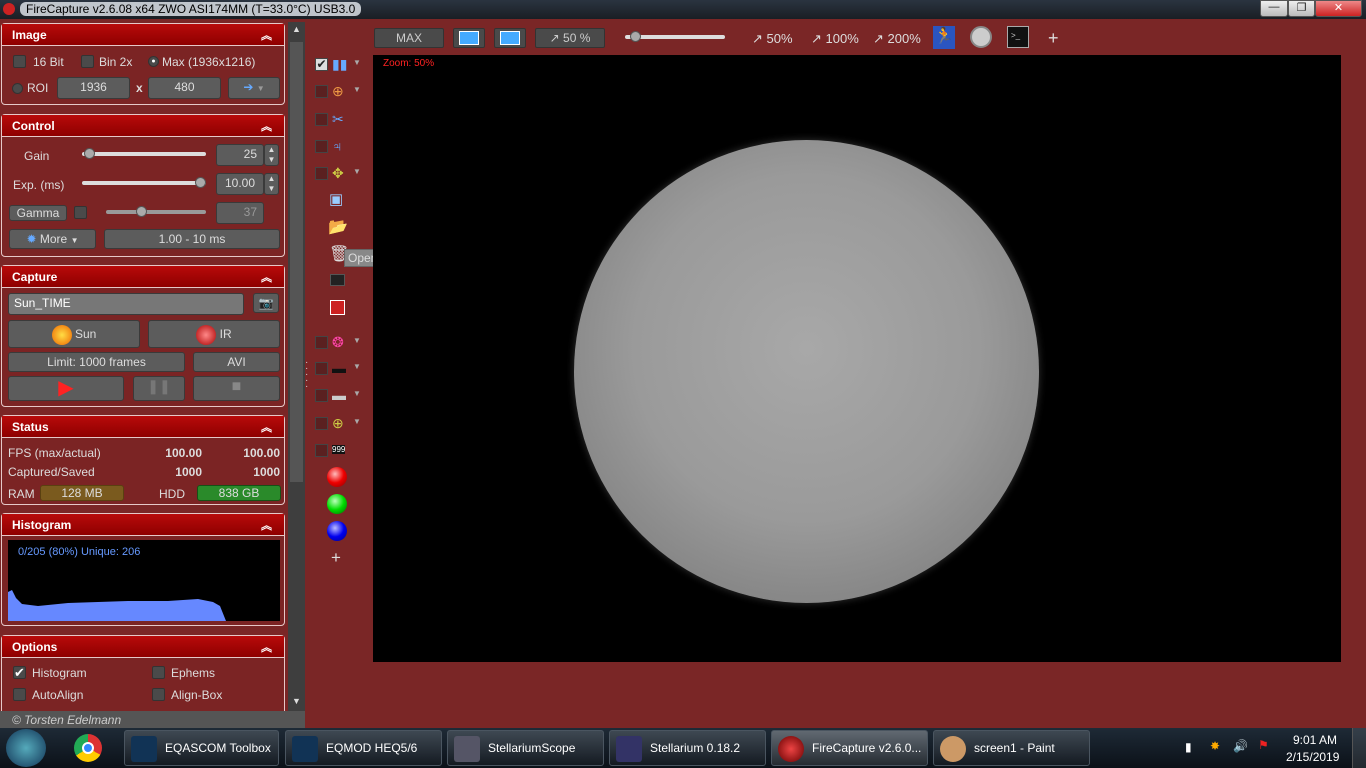 Image resolution: width=1366 pixels, height=768 pixels. I want to click on gain-spinner: ▲ ▼, so click(271, 155).